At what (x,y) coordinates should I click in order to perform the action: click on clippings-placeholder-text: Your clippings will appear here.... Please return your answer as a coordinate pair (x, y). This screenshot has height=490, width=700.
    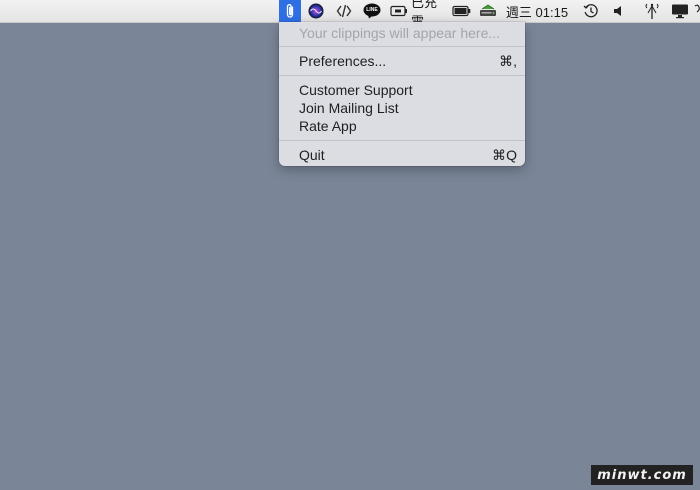
    Looking at the image, I should click on (400, 33).